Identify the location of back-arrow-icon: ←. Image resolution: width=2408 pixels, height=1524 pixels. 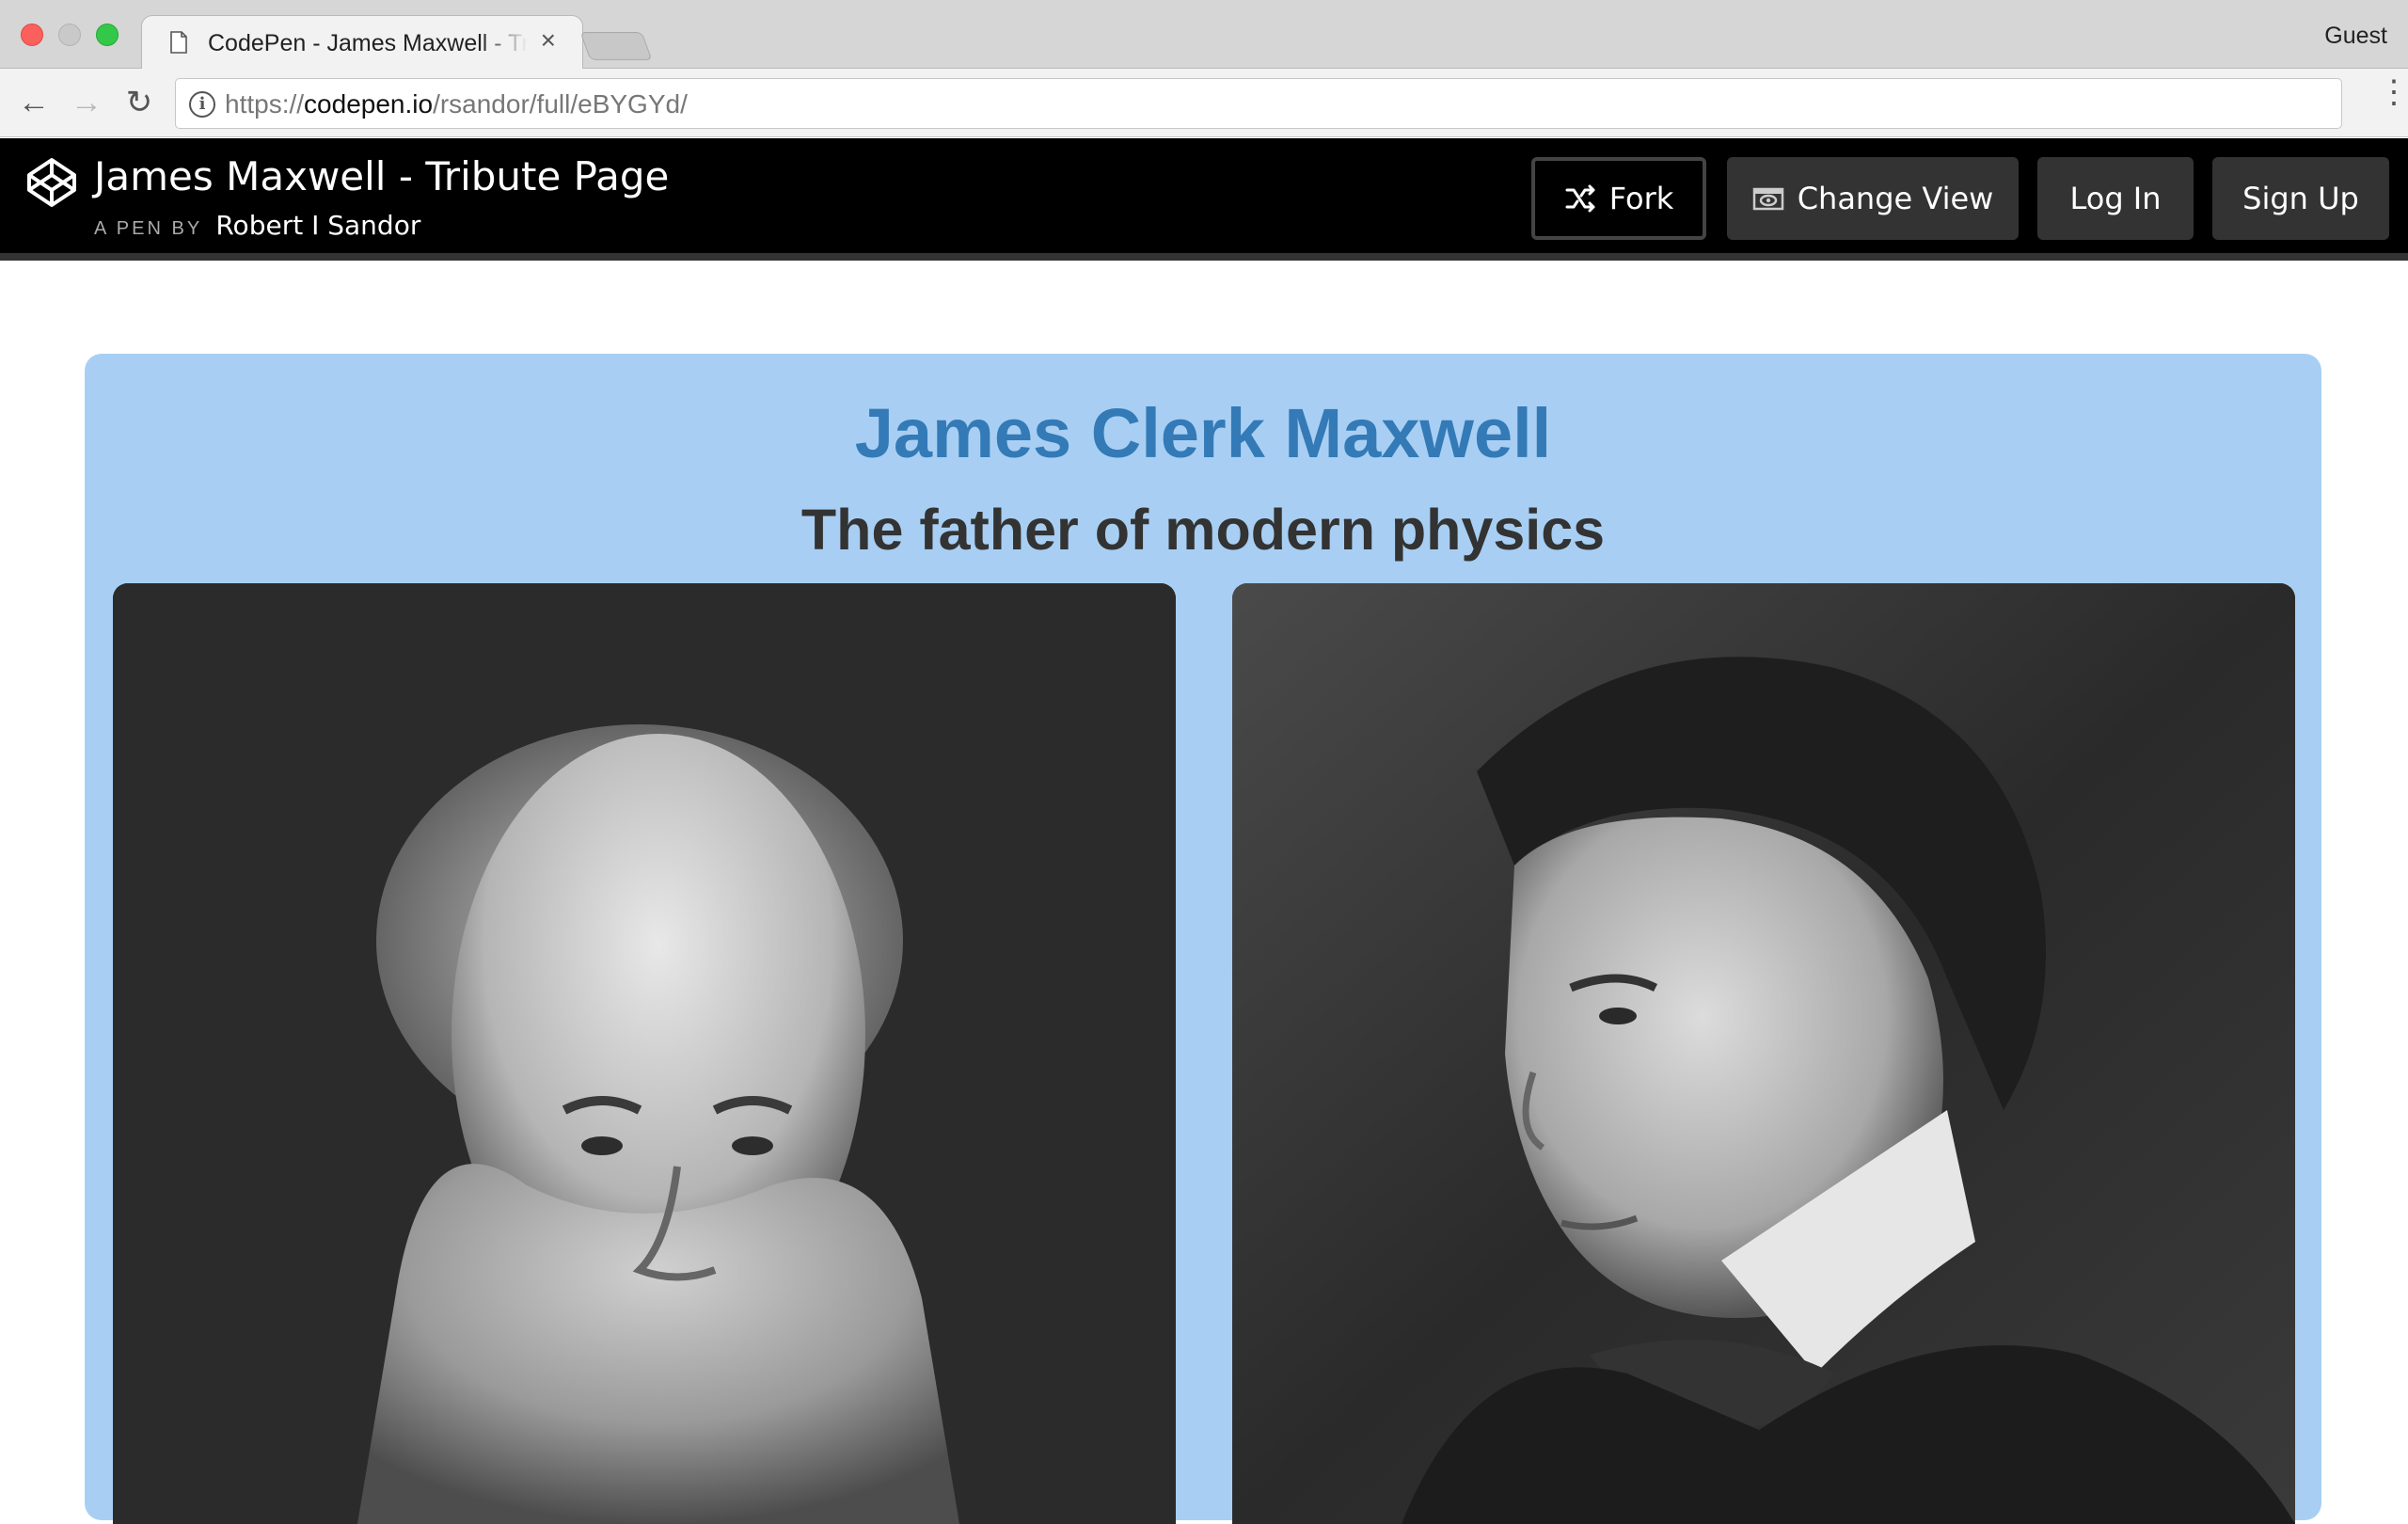
(34, 103).